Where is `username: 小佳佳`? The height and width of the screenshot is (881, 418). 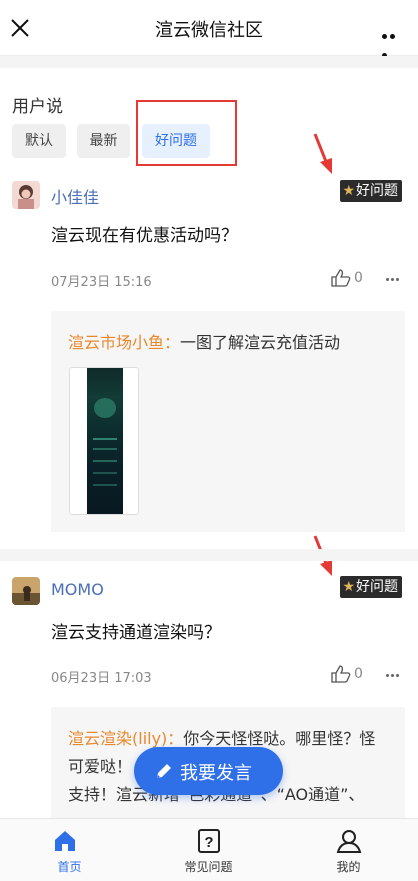 username: 小佳佳 is located at coordinates (75, 196).